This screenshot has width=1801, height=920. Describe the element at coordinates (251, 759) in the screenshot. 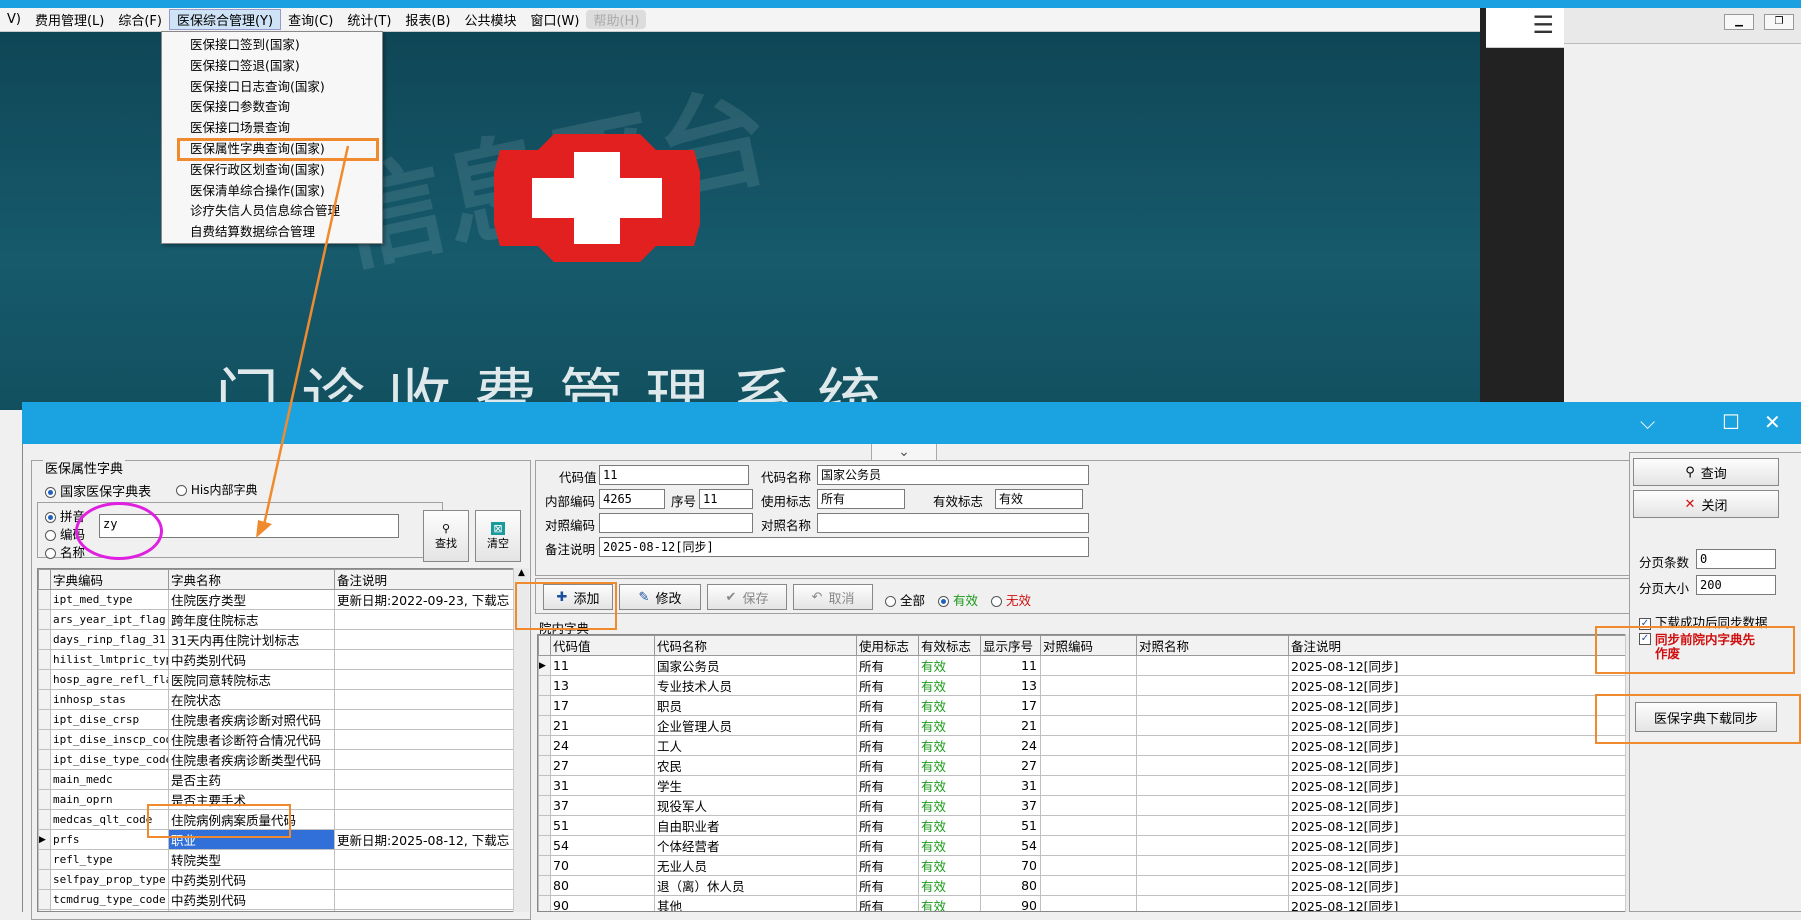

I see `dict-name-cell: 住院患者疾病诊断类型代码` at that location.